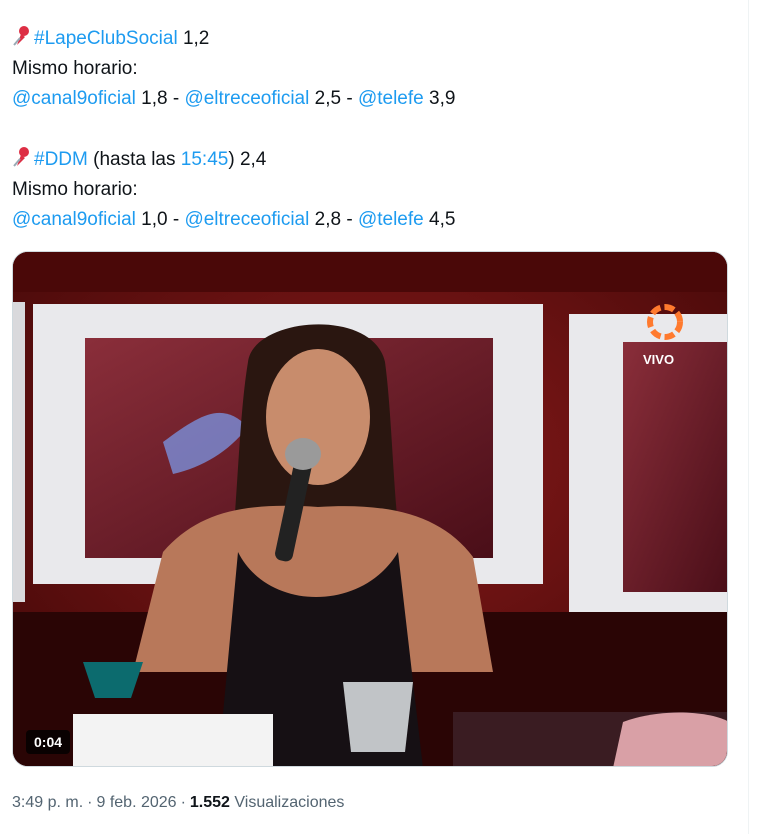  I want to click on hashtag-ddm: #DDM, so click(61, 159).